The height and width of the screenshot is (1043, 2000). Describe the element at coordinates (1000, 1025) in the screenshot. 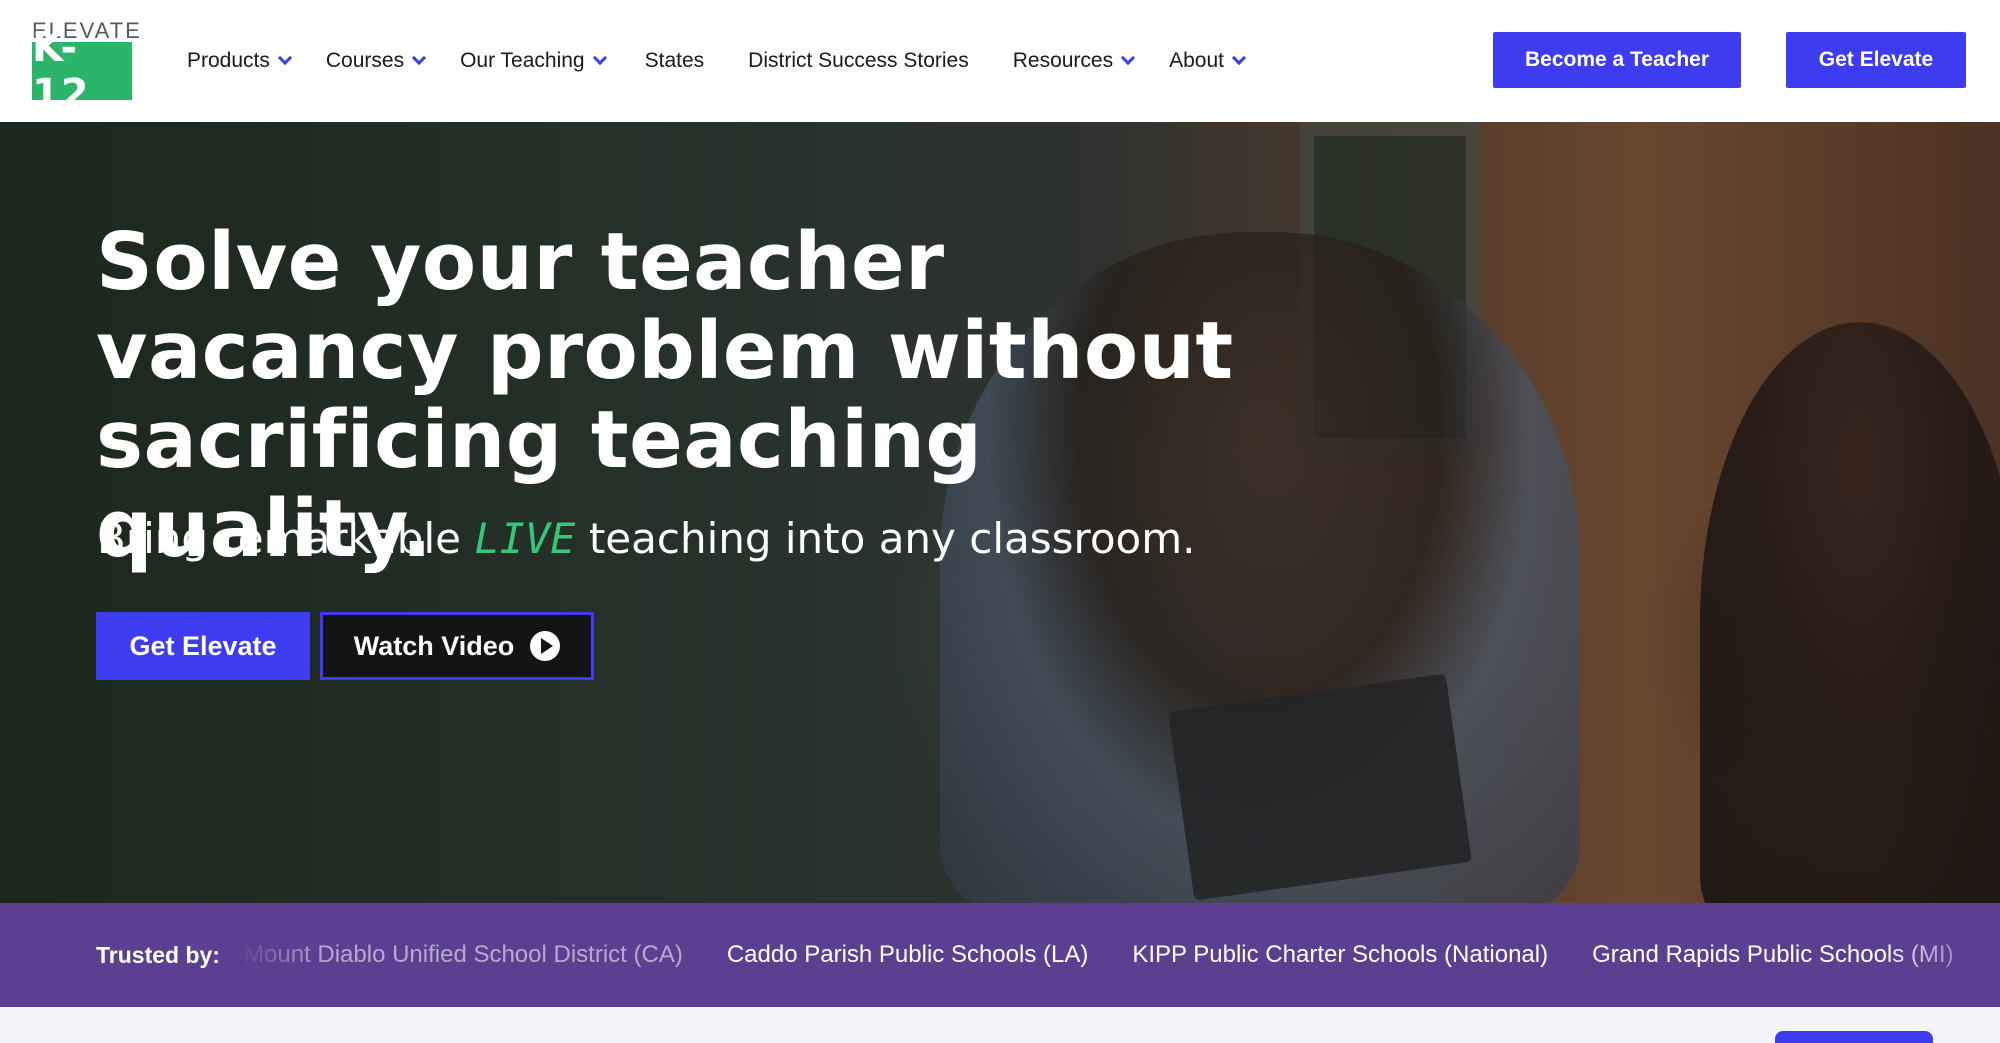

I see `next-section` at that location.